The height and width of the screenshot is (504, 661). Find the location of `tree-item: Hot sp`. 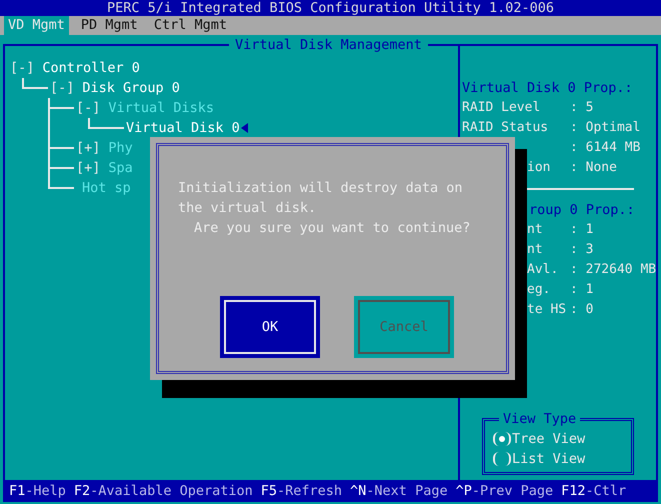

tree-item: Hot sp is located at coordinates (106, 188).